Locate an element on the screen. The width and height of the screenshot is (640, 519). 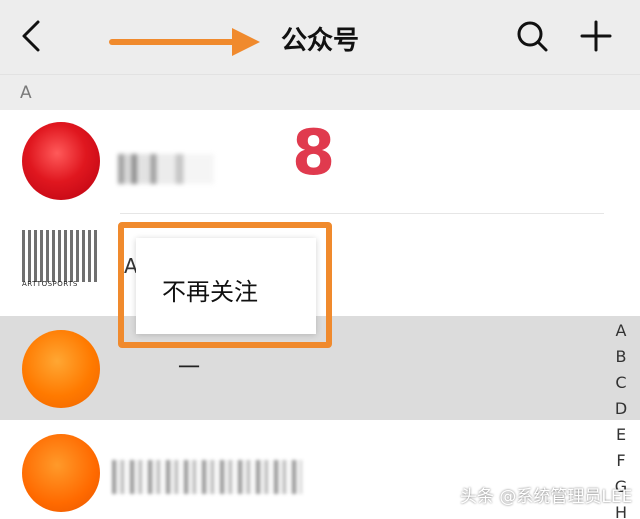
account-name: 一 is located at coordinates (189, 368).